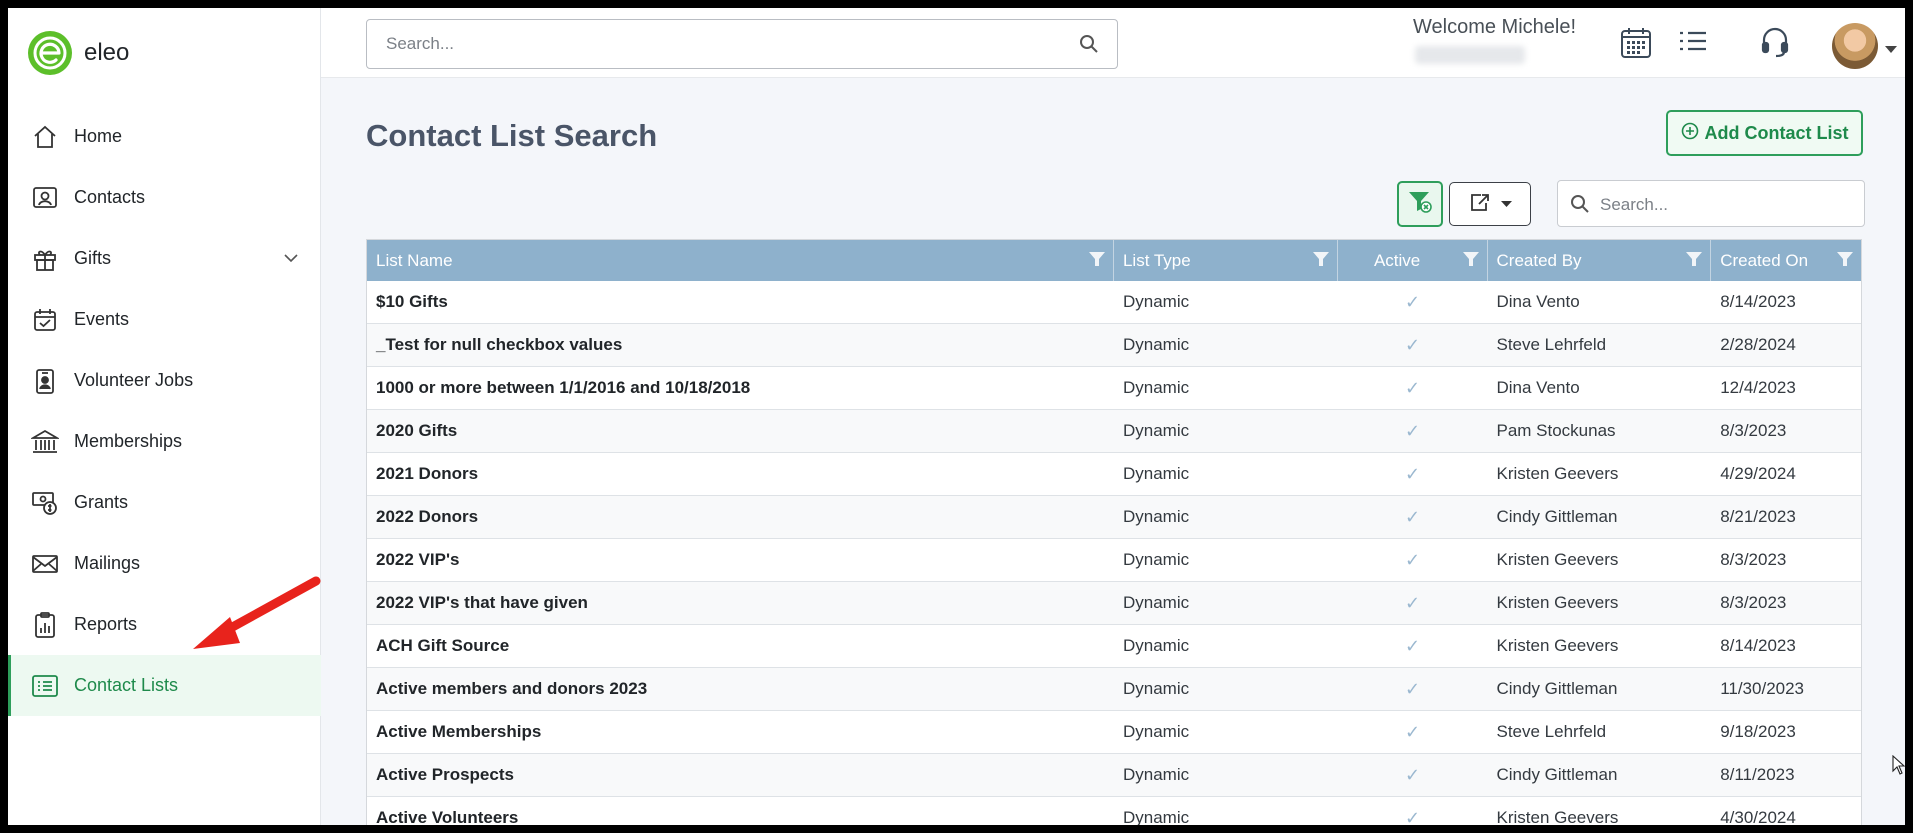 Image resolution: width=1913 pixels, height=833 pixels. What do you see at coordinates (1758, 344) in the screenshot?
I see `created-on-cell: 2/28/2024` at bounding box center [1758, 344].